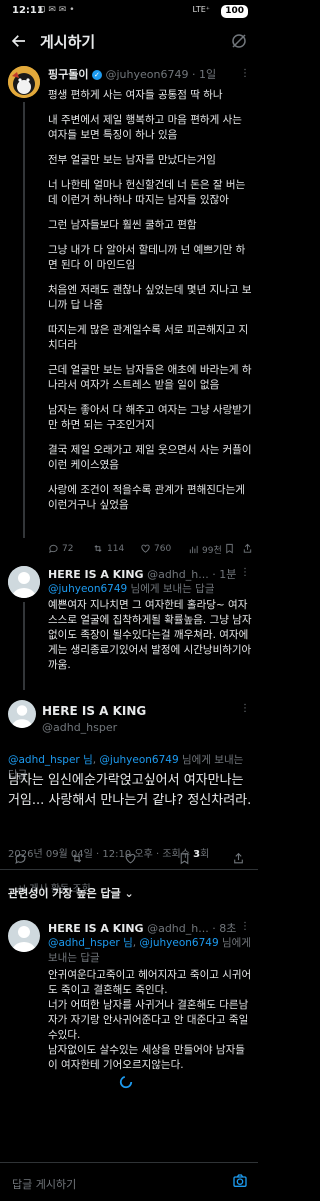 The width and height of the screenshot is (320, 1201). What do you see at coordinates (146, 1057) in the screenshot?
I see `reply-body-line: 남자없이도 살수있는 세상을 만들어야 남자들이 여자한테 기어오르지않는다.` at bounding box center [146, 1057].